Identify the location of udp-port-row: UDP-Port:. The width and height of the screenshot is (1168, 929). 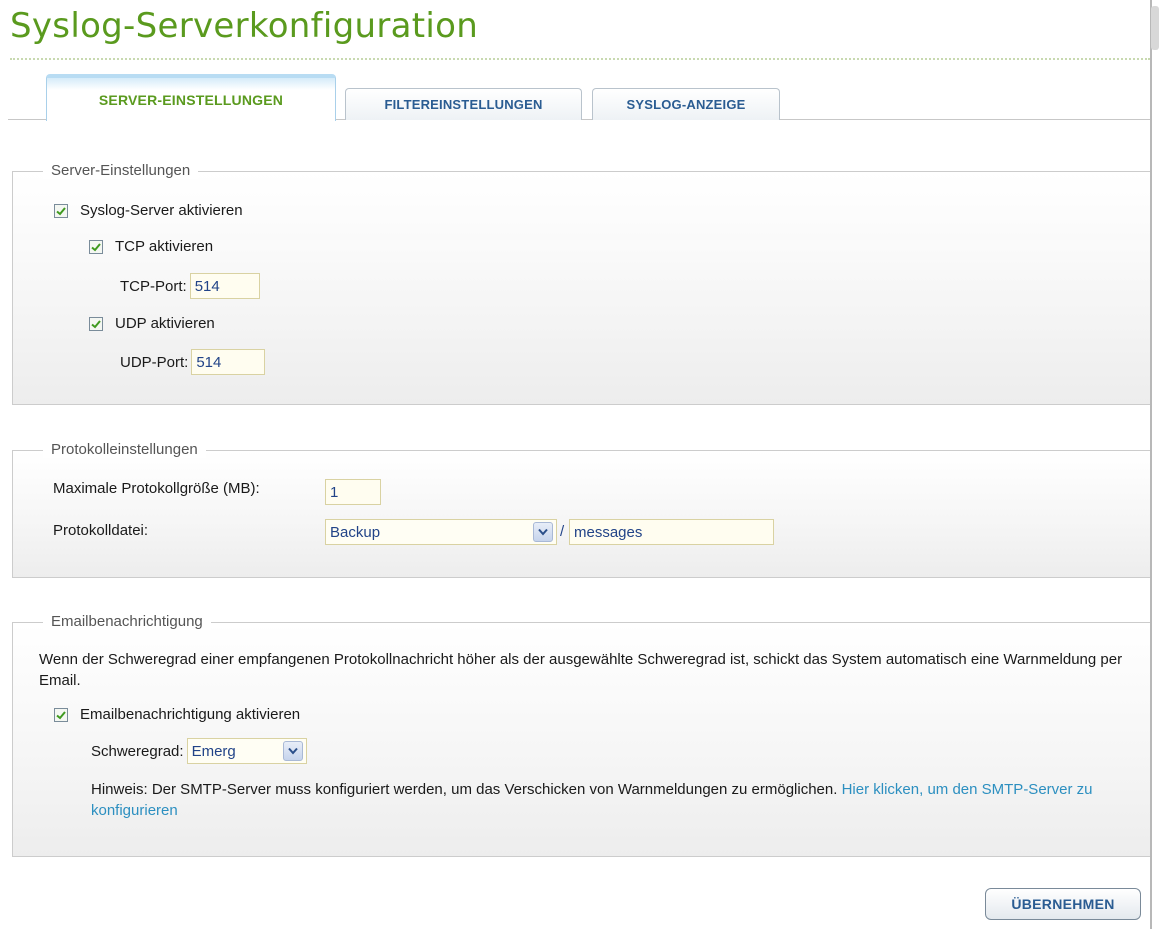
(193, 362).